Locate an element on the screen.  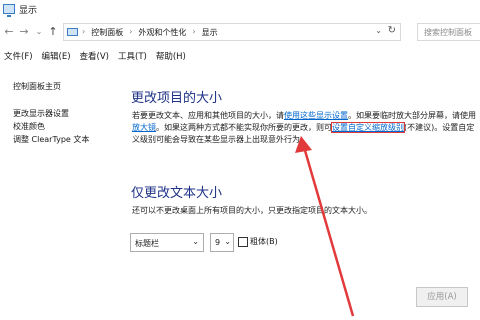
search-placeholder: 搜索控制面板 is located at coordinates (448, 32).